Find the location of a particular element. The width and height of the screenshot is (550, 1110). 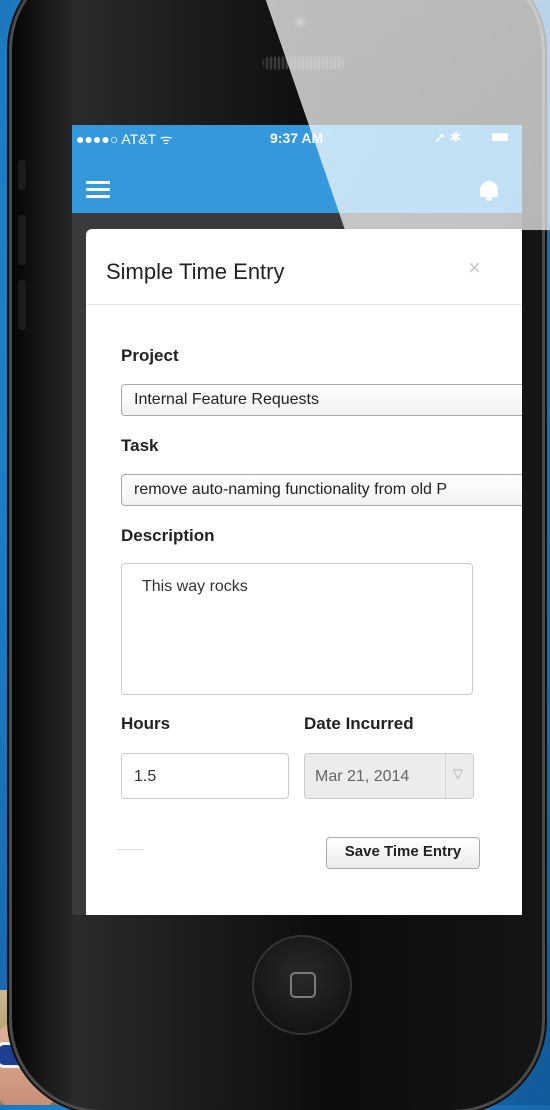

close-icon: × is located at coordinates (474, 268).